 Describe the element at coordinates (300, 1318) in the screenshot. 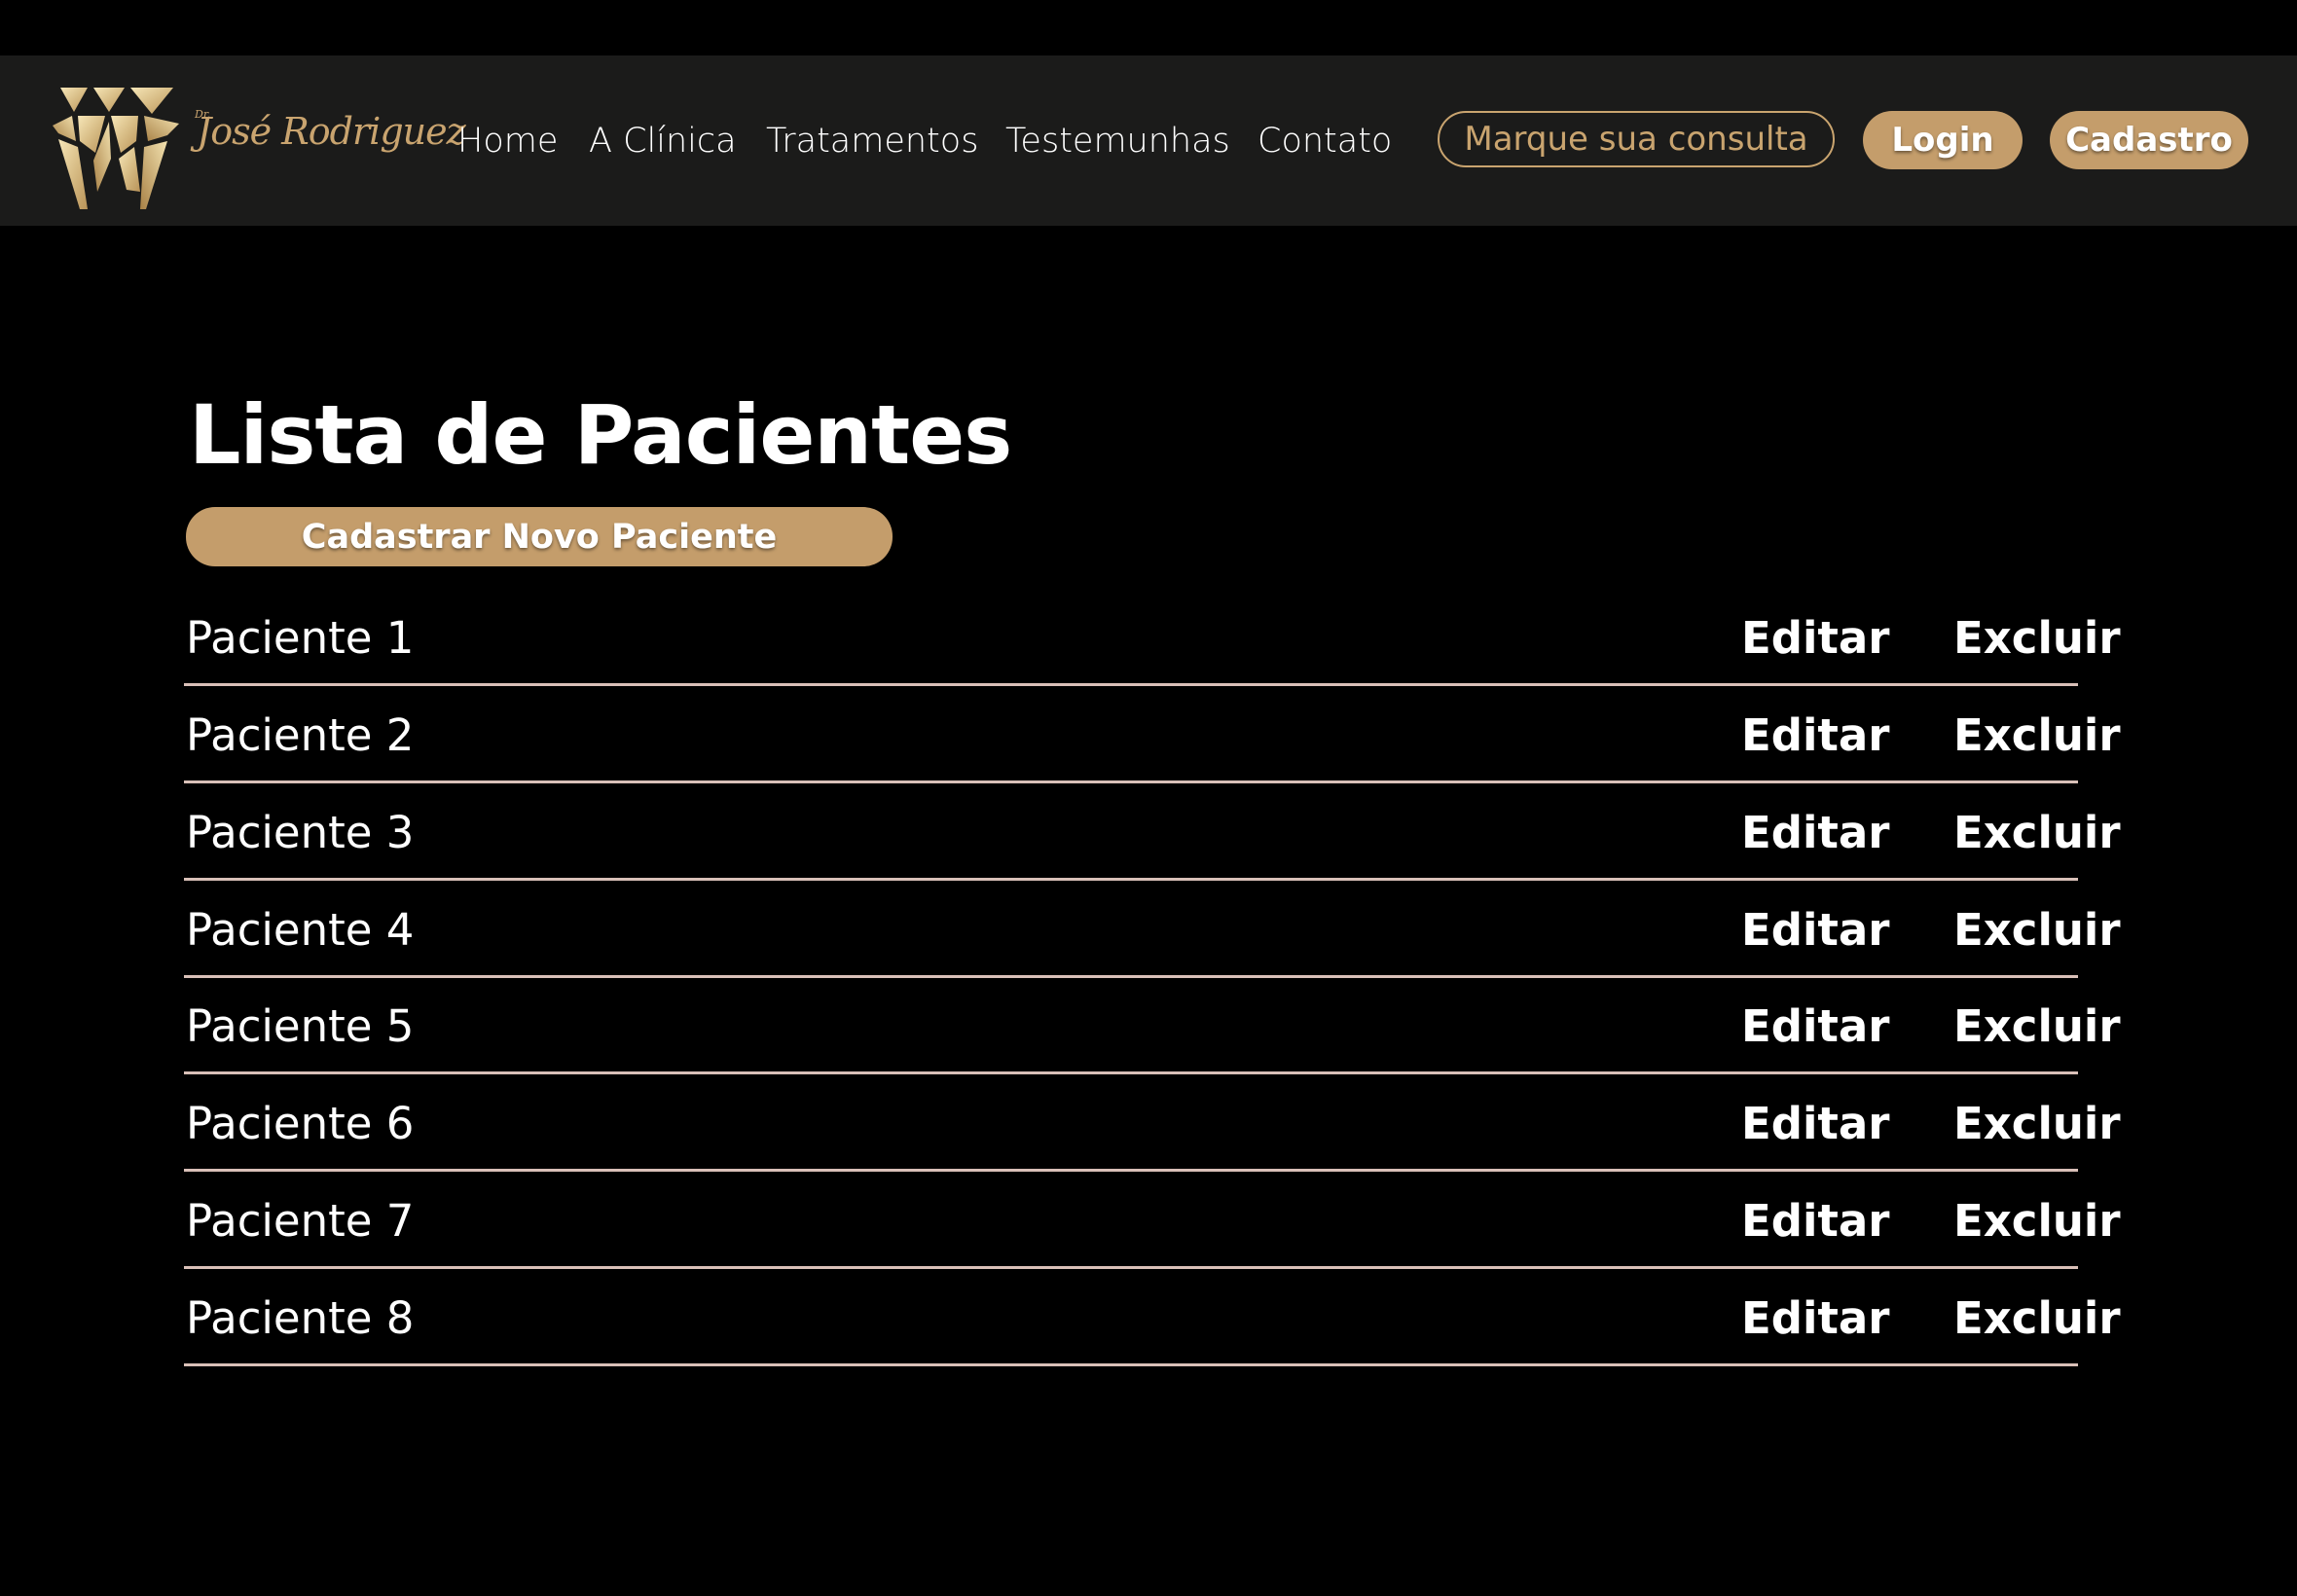

I see `patient-name: Paciente 8` at that location.